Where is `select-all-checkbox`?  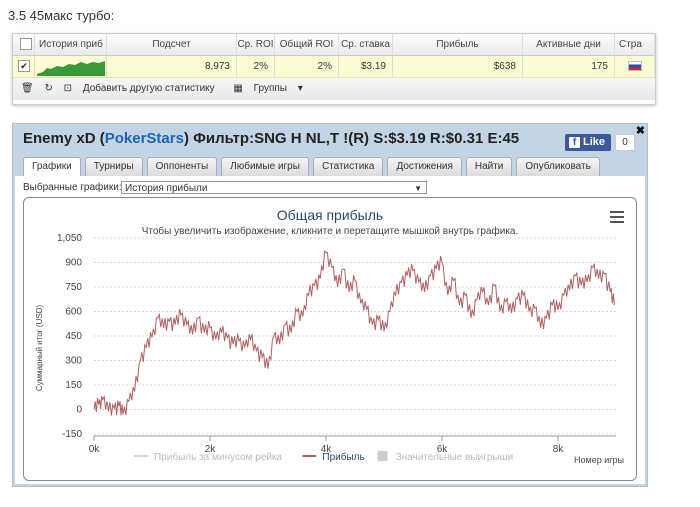 select-all-checkbox is located at coordinates (26, 44).